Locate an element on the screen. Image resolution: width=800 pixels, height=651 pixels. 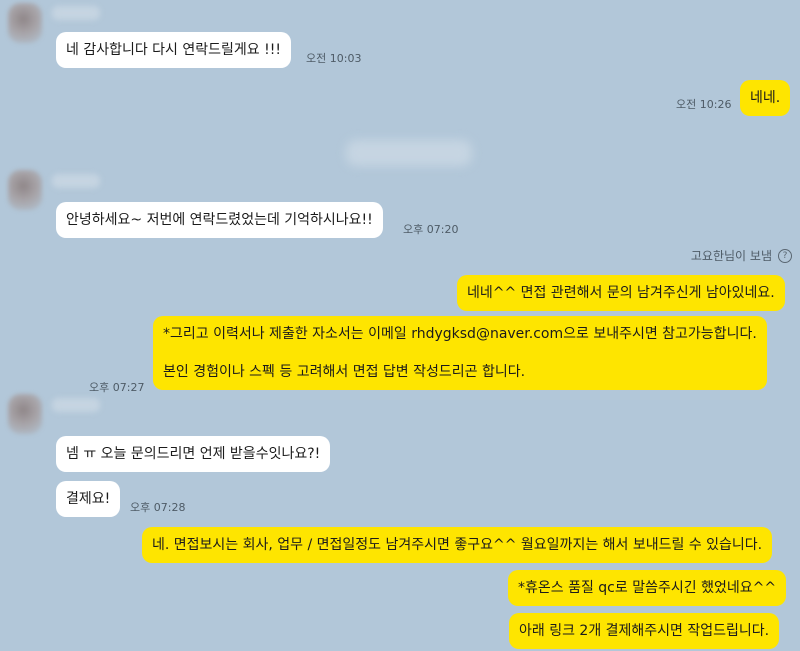
message-timestamp: 오후 07:28 is located at coordinates (158, 507).